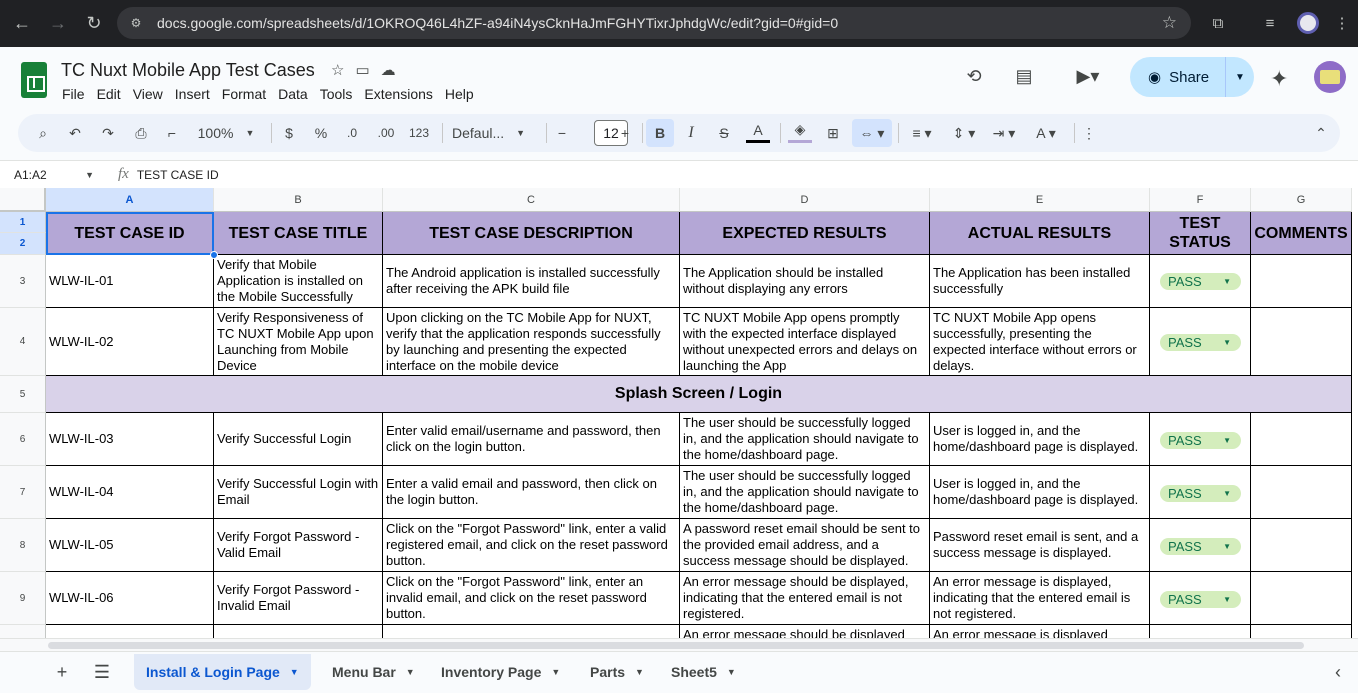 The width and height of the screenshot is (1358, 693). What do you see at coordinates (1240, 77) in the screenshot?
I see `share-dropdown-icon: ▼` at bounding box center [1240, 77].